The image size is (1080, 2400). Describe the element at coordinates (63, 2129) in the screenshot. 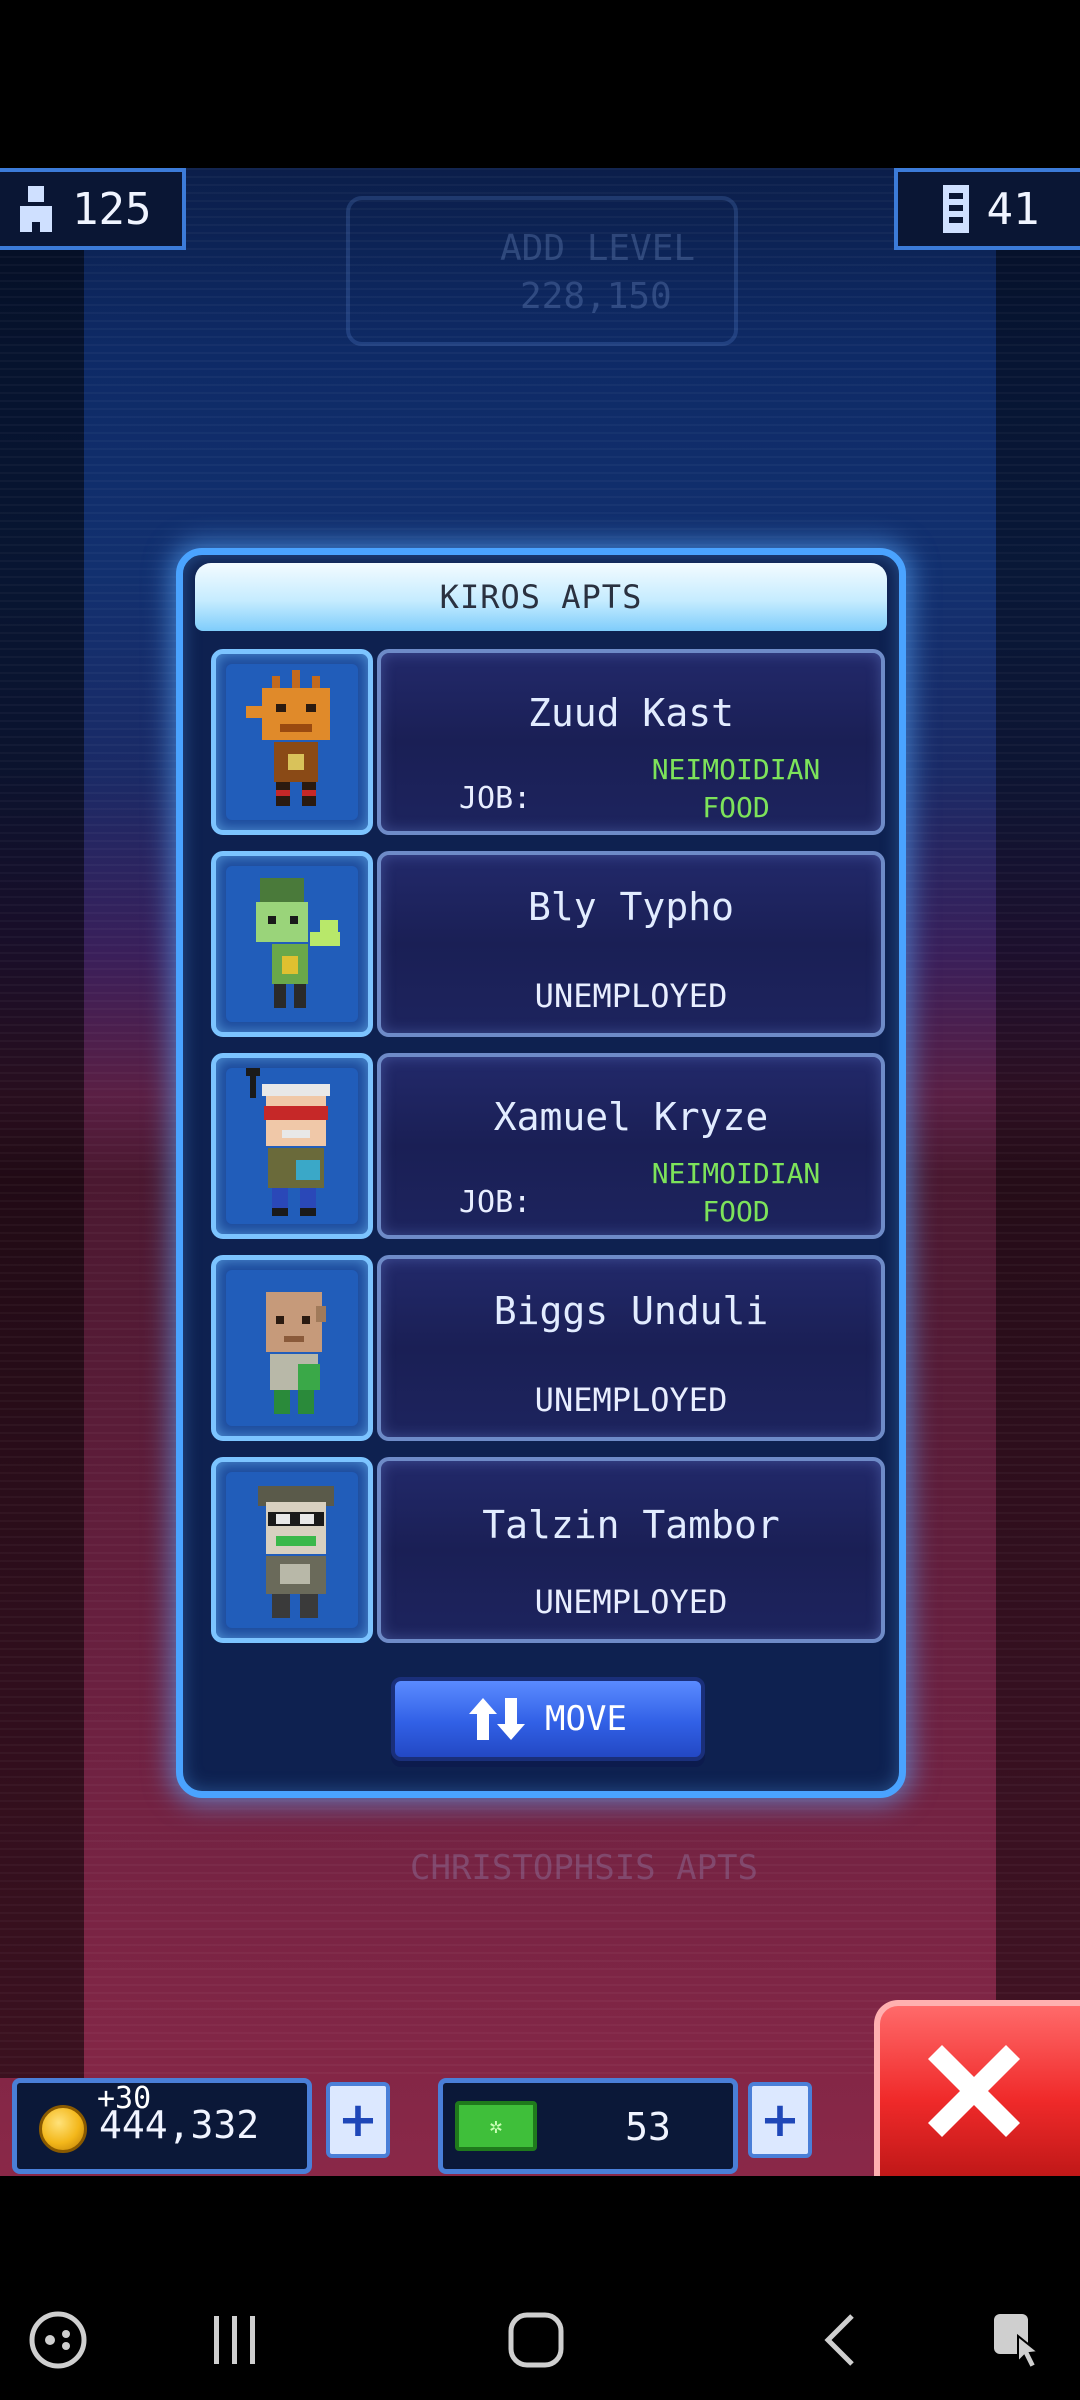

I see `coin-icon` at that location.